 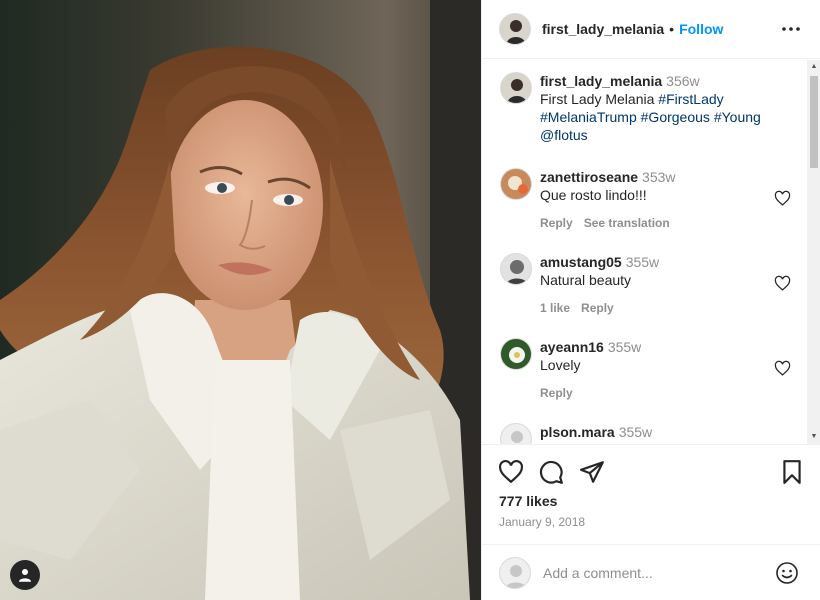 What do you see at coordinates (787, 573) in the screenshot?
I see `smiley-icon` at bounding box center [787, 573].